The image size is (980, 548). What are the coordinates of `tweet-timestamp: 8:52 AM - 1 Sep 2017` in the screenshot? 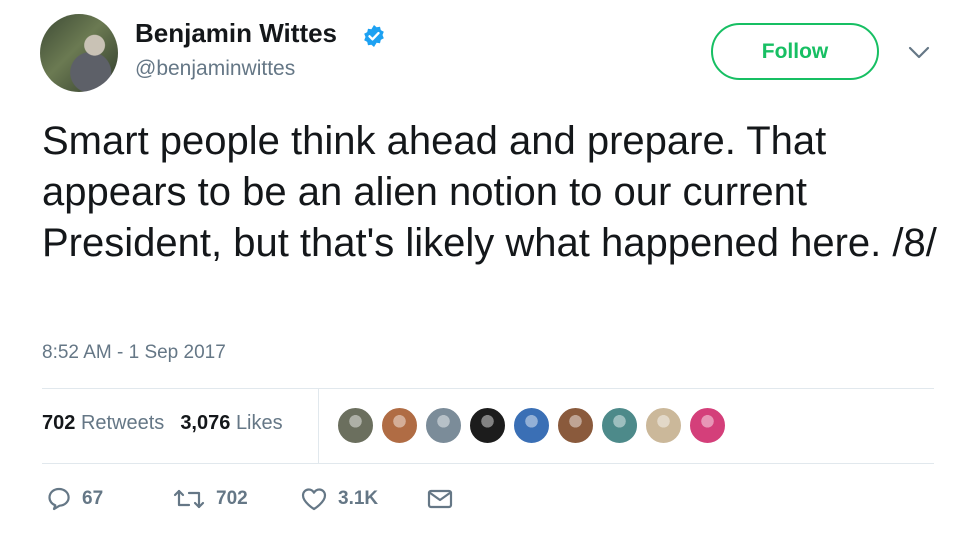 It's located at (134, 353).